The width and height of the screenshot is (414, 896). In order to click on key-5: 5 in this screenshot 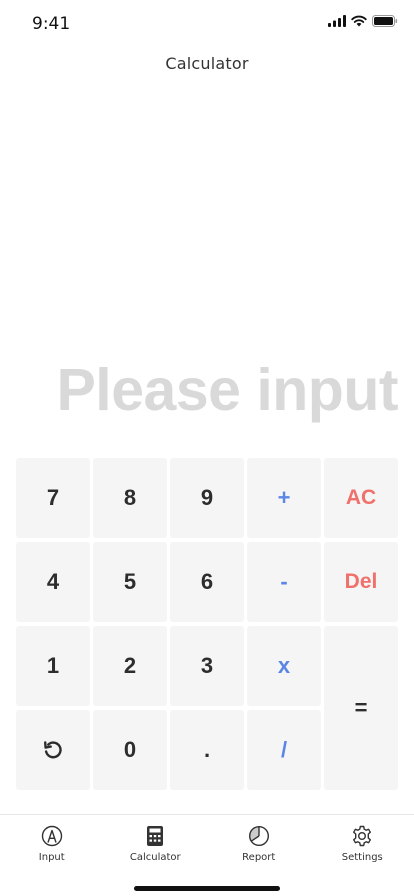, I will do `click(130, 582)`.